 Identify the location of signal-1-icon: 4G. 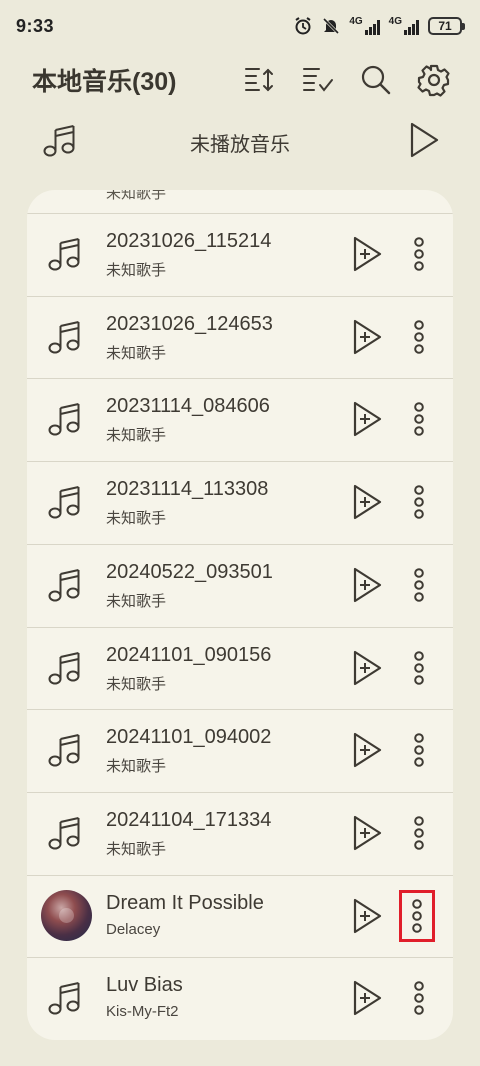
(364, 26).